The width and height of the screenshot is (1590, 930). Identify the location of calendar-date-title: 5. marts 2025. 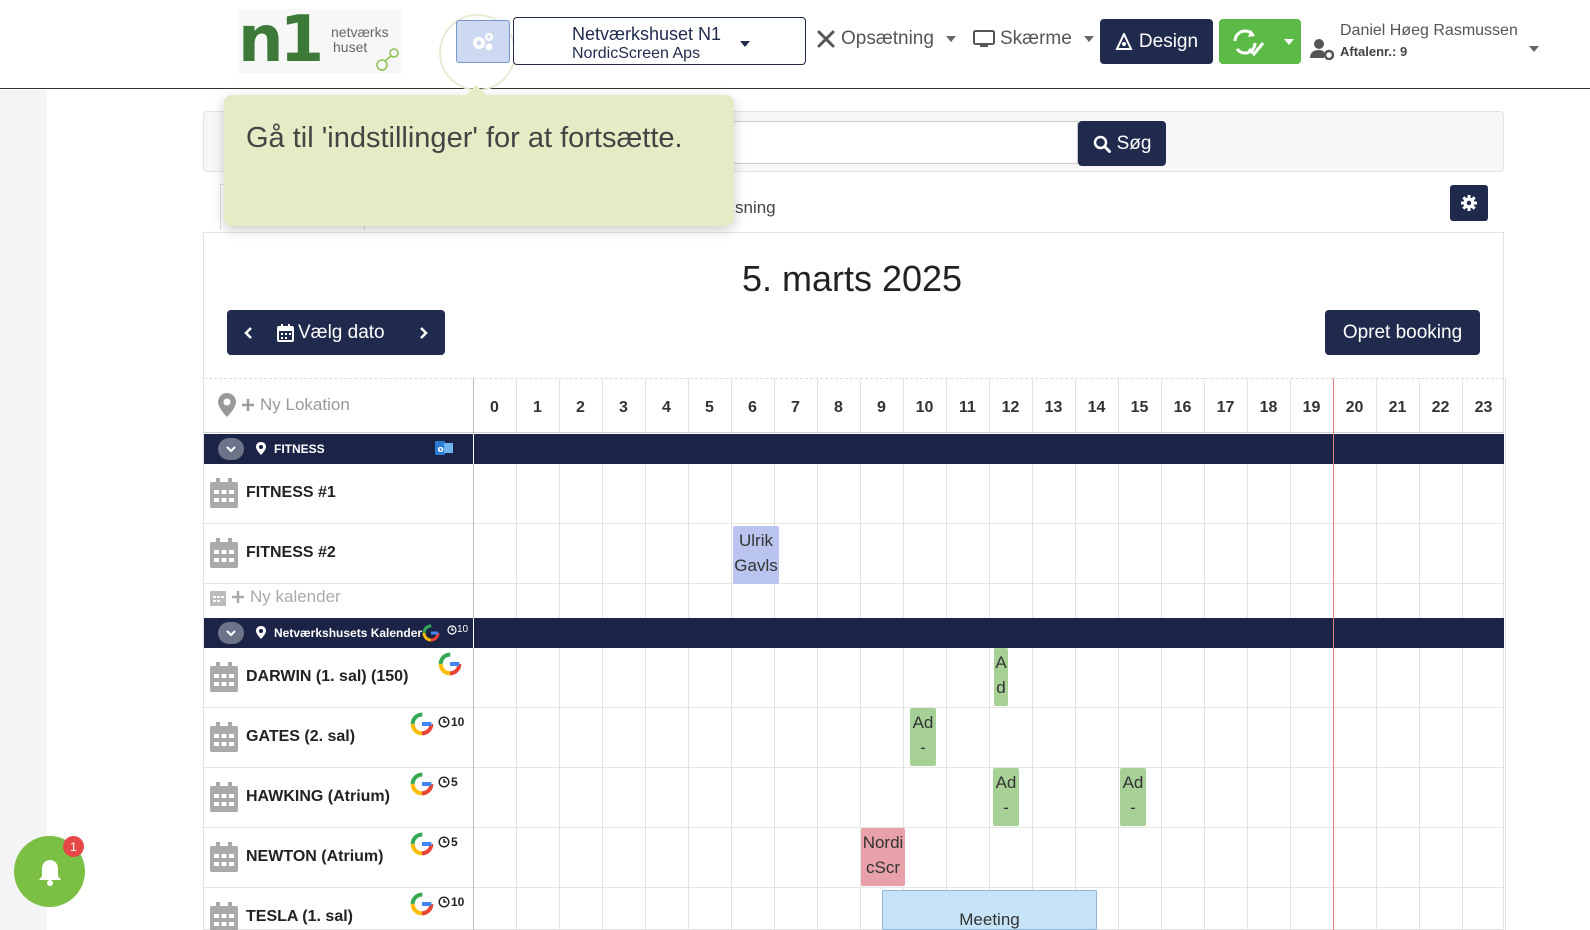
(852, 278).